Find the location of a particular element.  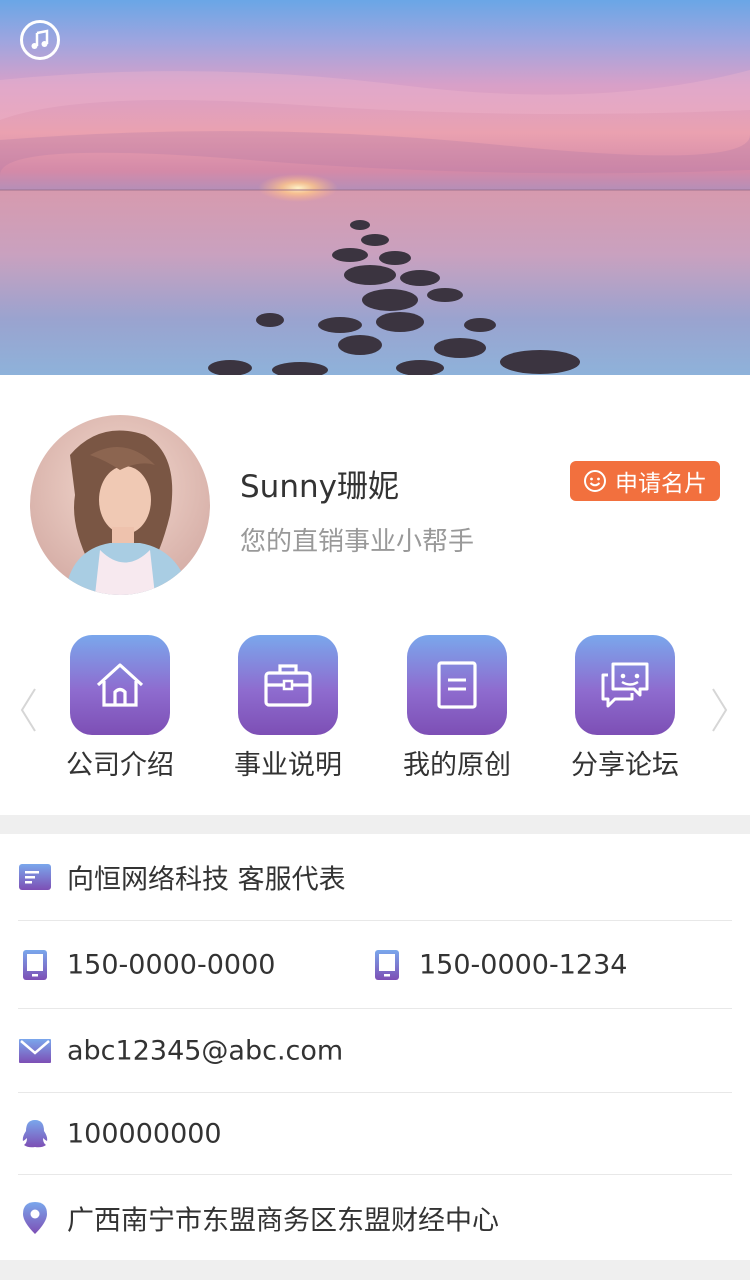

chat-icon is located at coordinates (625, 685).